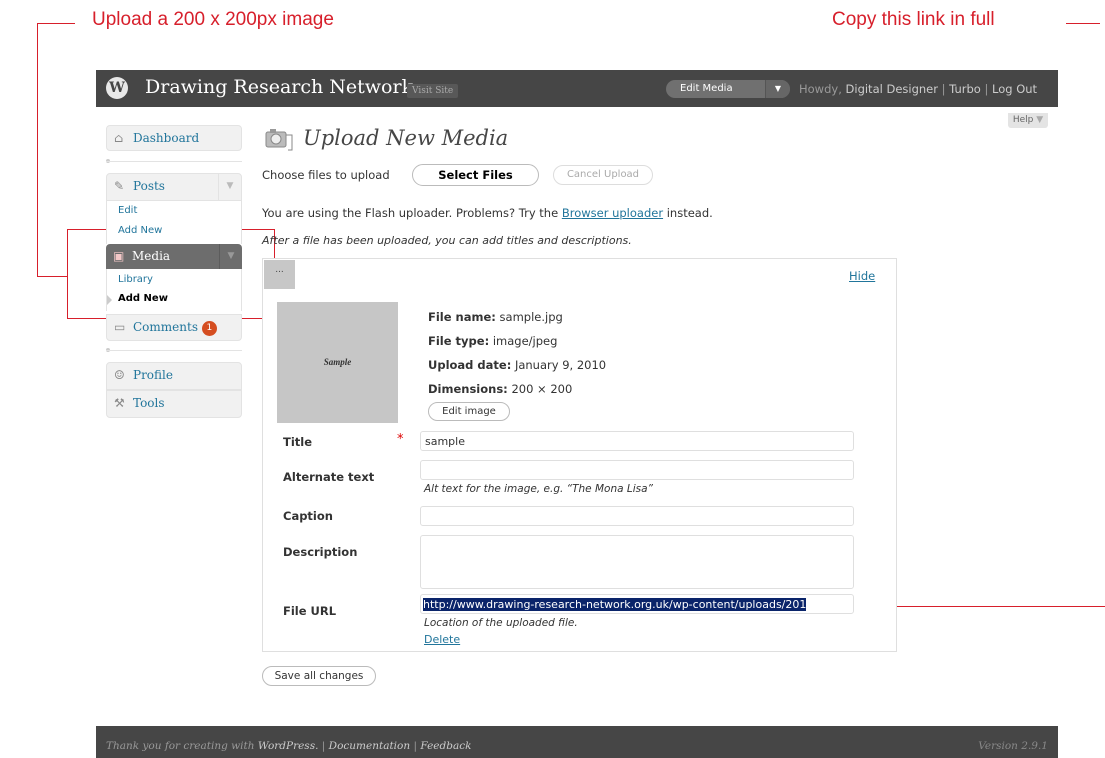 The height and width of the screenshot is (758, 1105). I want to click on alternate-text-input, so click(637, 470).